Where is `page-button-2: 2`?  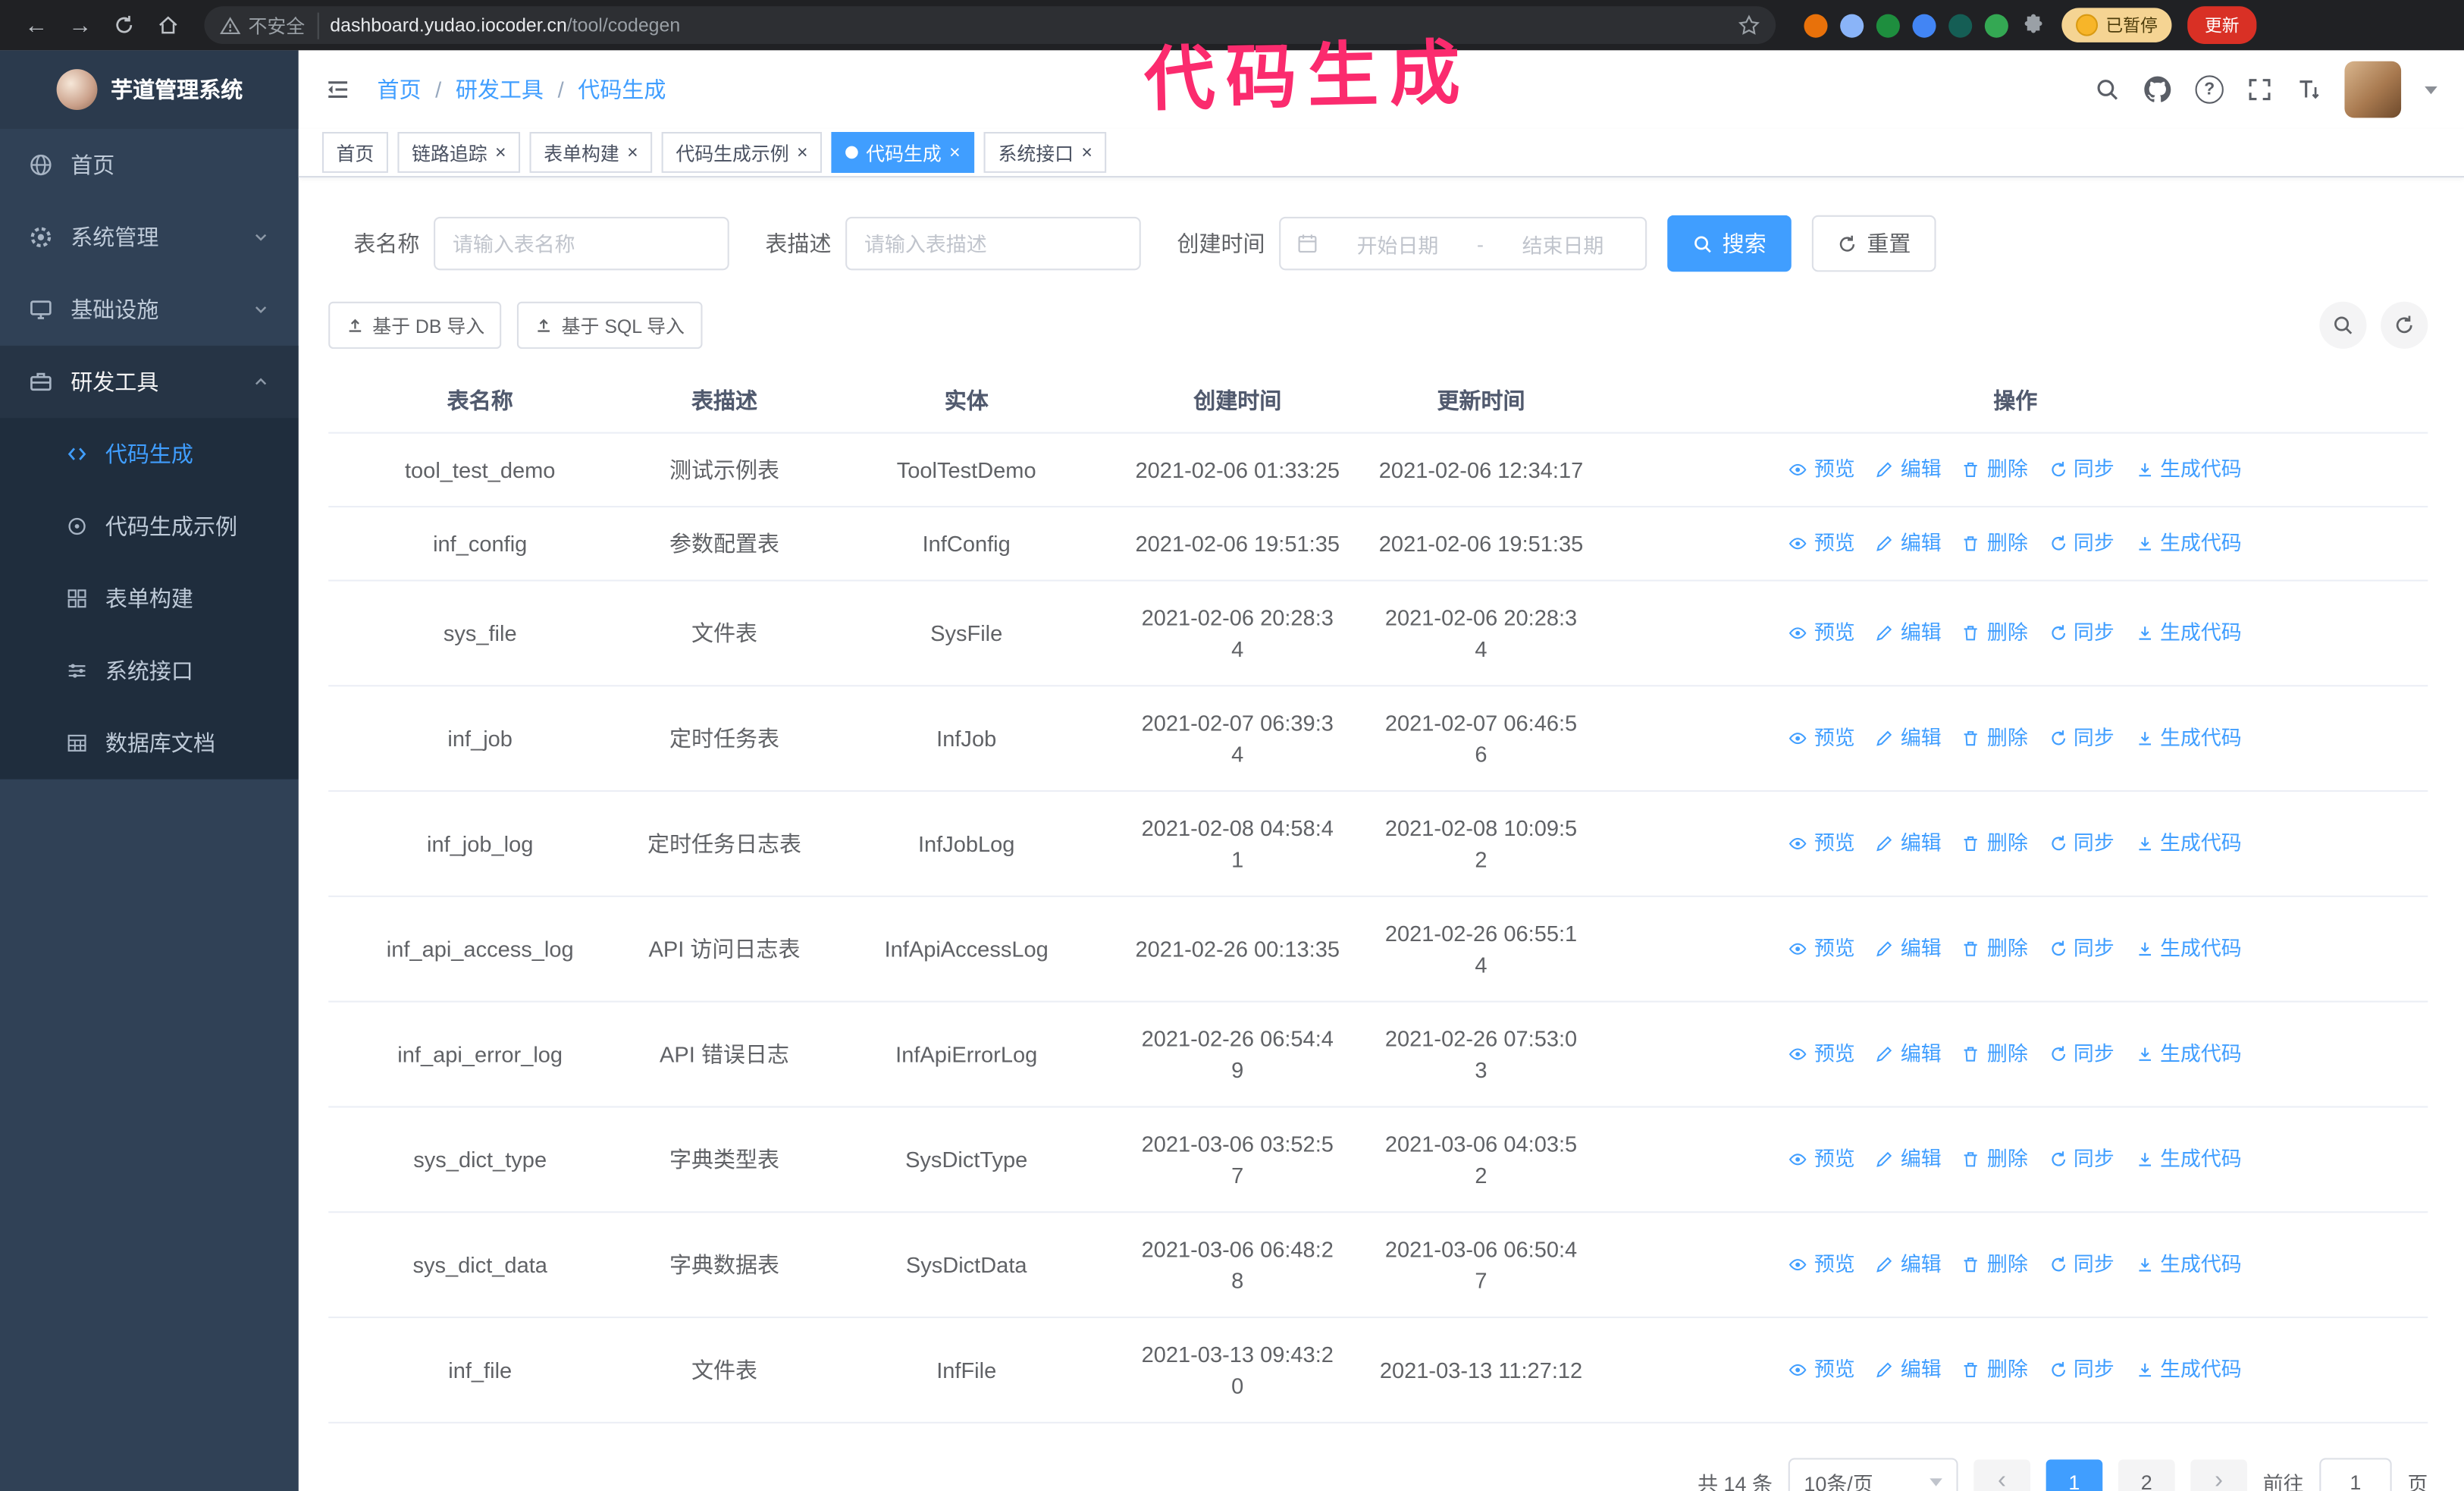 page-button-2: 2 is located at coordinates (2146, 1475).